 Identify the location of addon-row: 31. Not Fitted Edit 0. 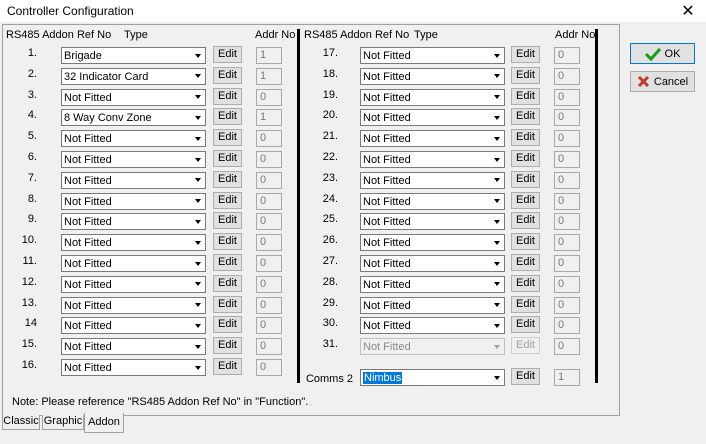
(303, 346).